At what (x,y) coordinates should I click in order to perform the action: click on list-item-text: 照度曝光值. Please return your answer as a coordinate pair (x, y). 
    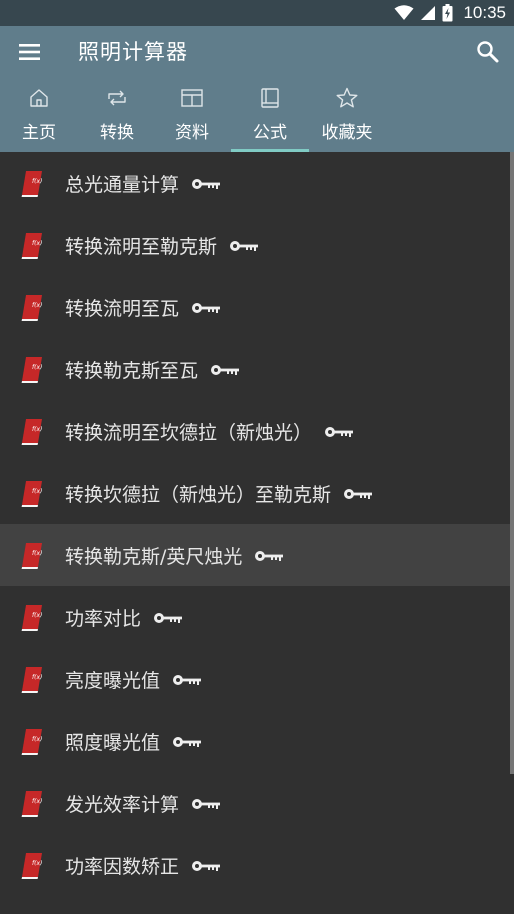
    Looking at the image, I should click on (113, 743).